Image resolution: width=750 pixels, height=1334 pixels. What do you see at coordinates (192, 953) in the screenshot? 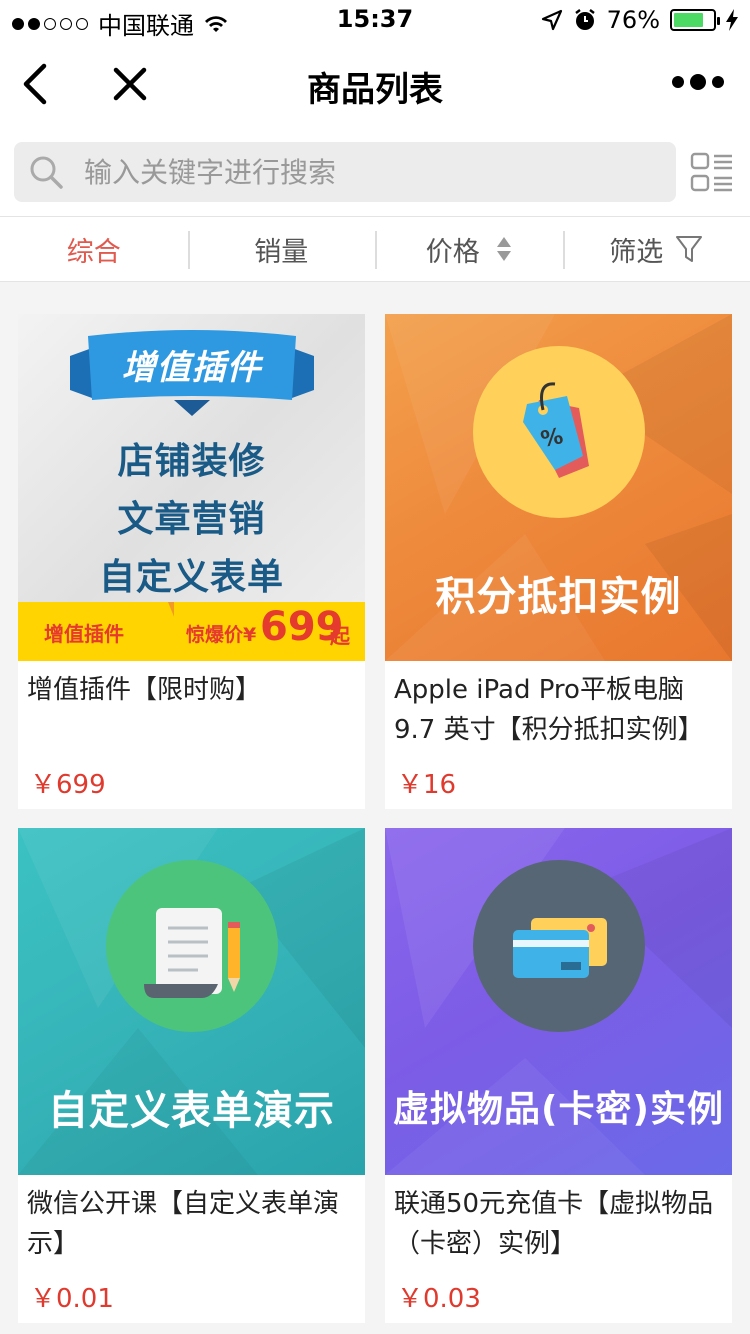
I see `document-pen-icon` at bounding box center [192, 953].